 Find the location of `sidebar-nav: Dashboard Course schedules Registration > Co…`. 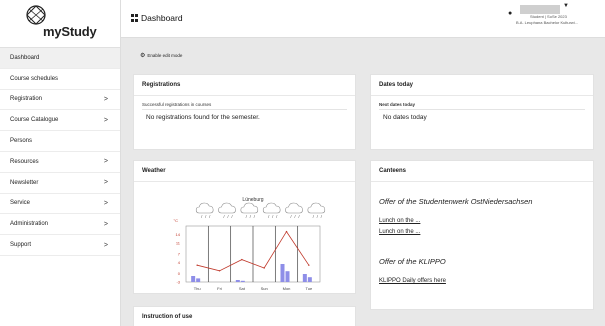

sidebar-nav: Dashboard Course schedules Registration > Co… is located at coordinates (60, 152).